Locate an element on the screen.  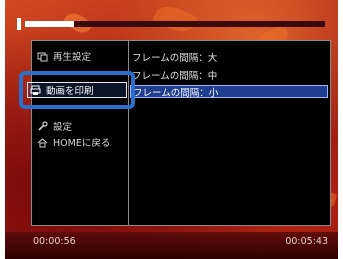
menu-item-home: HOMEに戻る is located at coordinates (73, 142).